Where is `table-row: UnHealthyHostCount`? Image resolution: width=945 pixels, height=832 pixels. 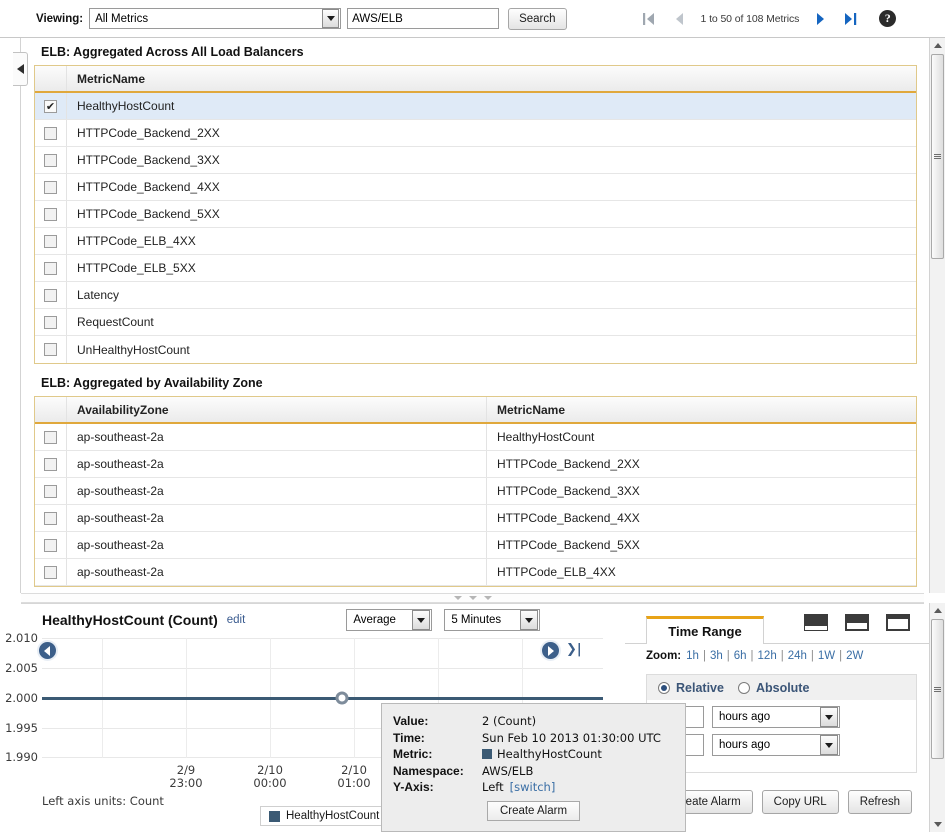
table-row: UnHealthyHostCount is located at coordinates (475, 349).